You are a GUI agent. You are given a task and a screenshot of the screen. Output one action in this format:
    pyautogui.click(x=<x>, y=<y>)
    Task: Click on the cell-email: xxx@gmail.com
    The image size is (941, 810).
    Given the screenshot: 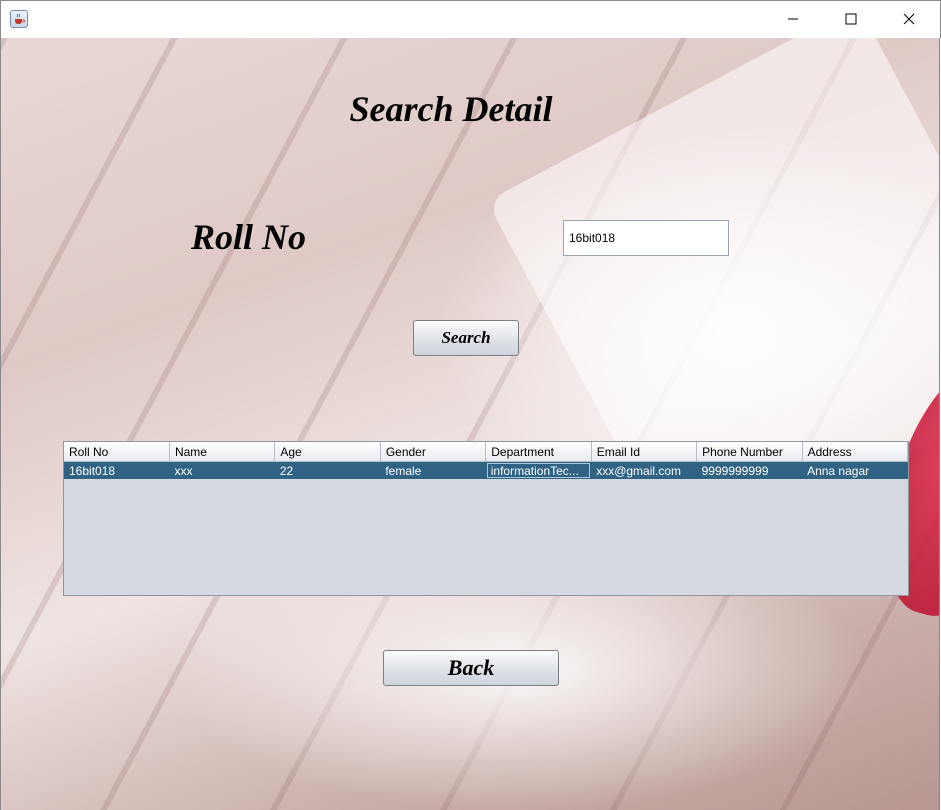 What is the action you would take?
    pyautogui.click(x=644, y=470)
    